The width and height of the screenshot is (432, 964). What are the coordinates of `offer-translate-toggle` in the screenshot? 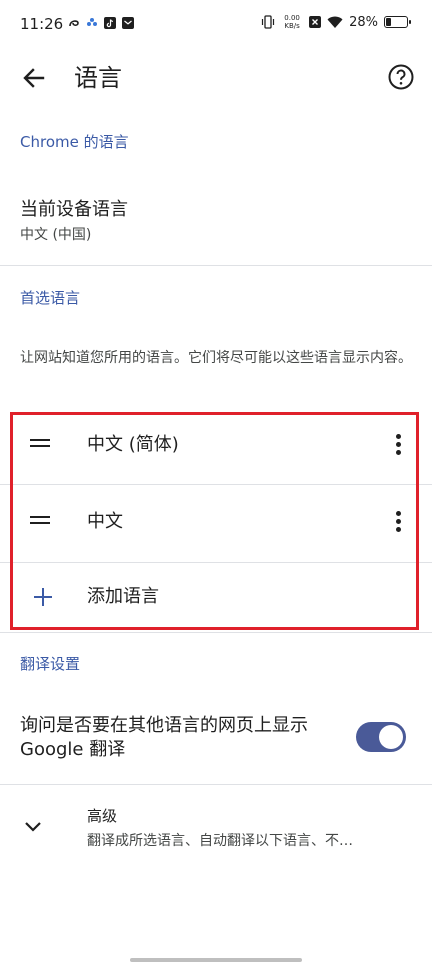 It's located at (381, 737).